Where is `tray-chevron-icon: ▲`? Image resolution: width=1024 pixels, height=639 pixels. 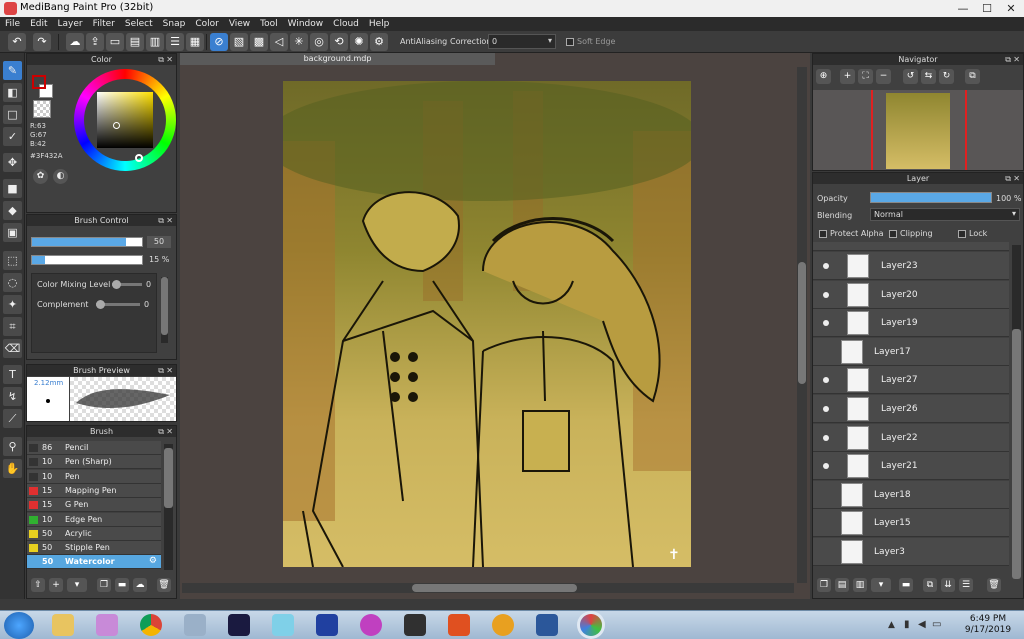 tray-chevron-icon: ▲ is located at coordinates (891, 625).